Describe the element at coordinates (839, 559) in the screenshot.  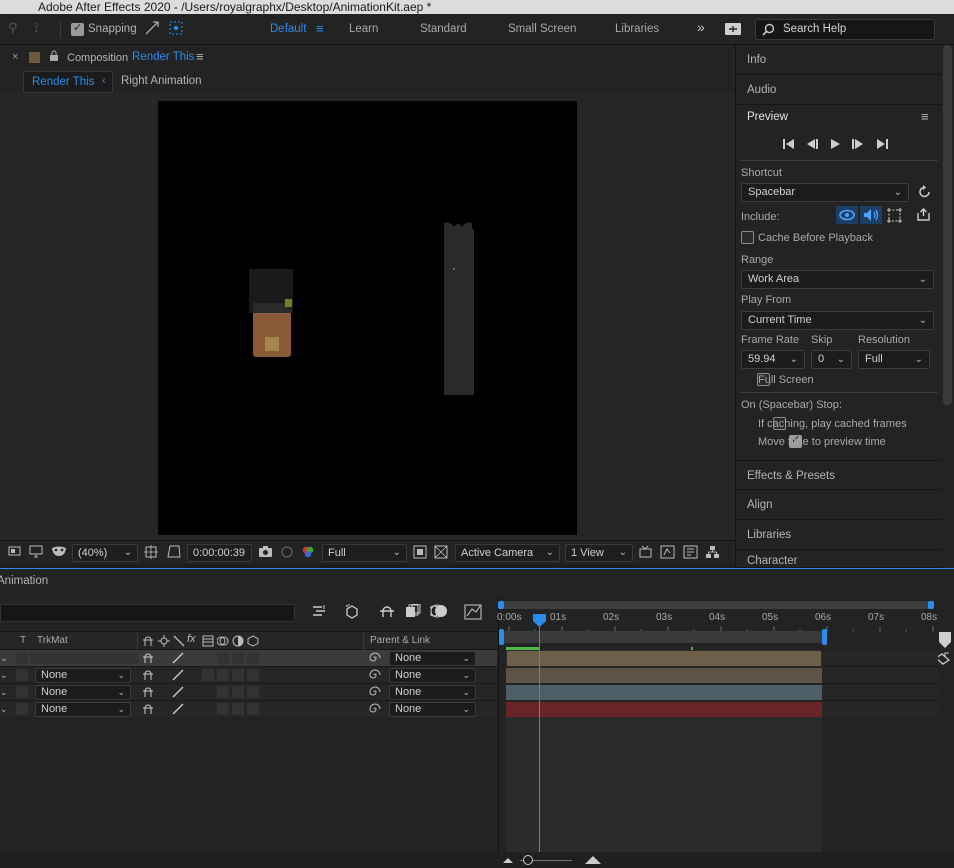
I see `panel-character: Character` at that location.